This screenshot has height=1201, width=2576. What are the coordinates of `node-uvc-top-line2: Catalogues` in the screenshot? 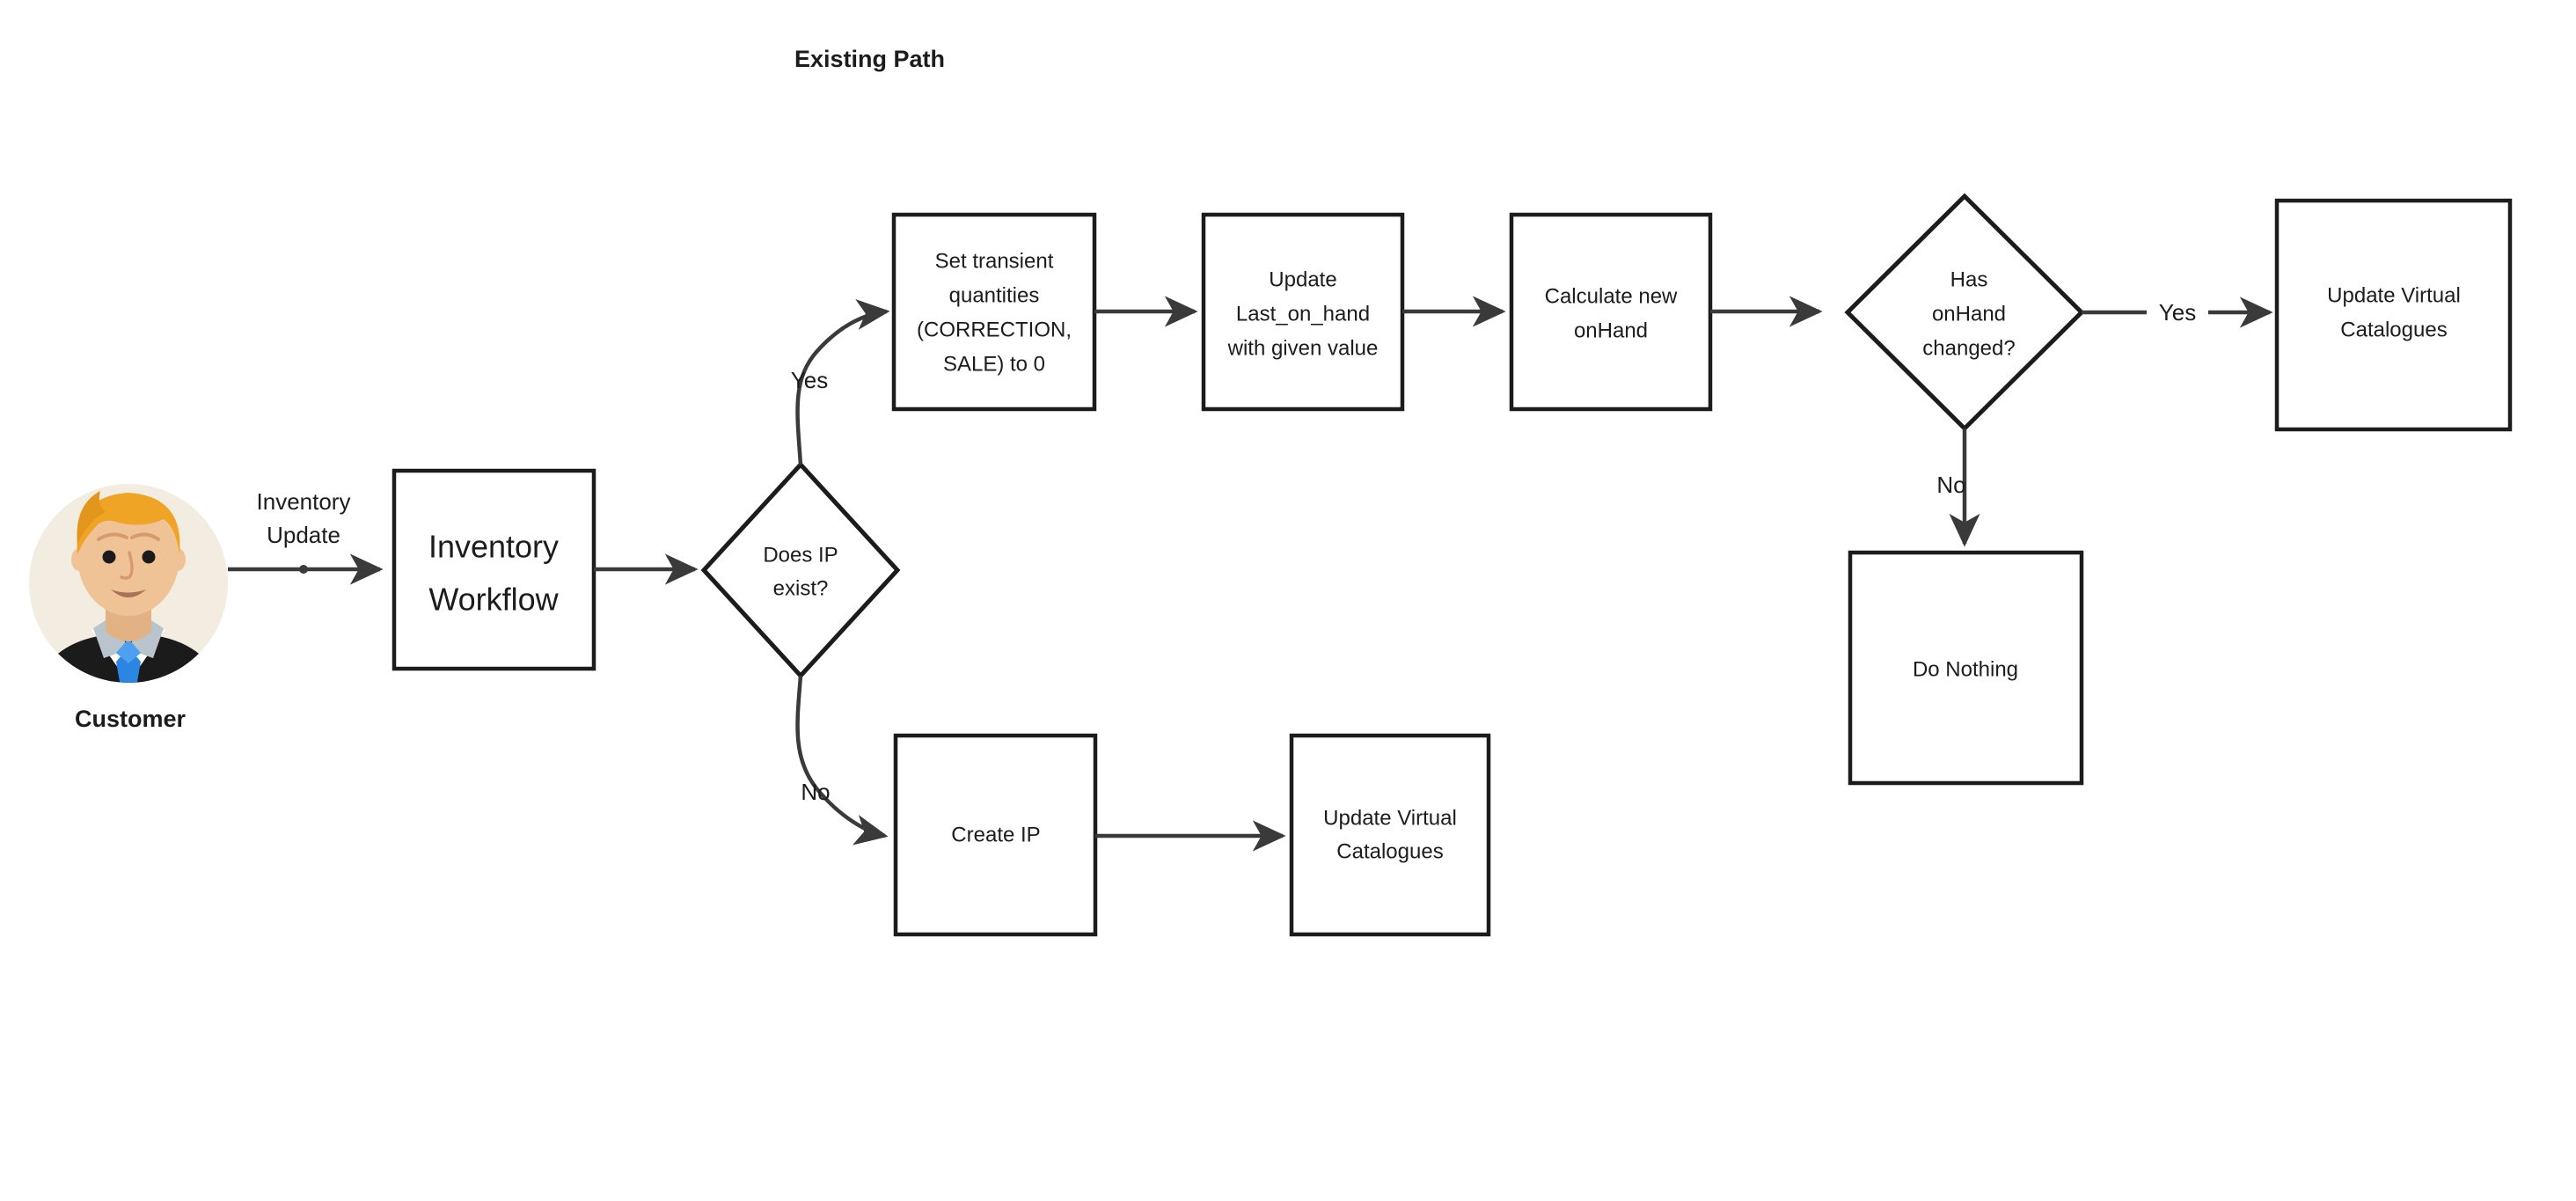 It's located at (2393, 329).